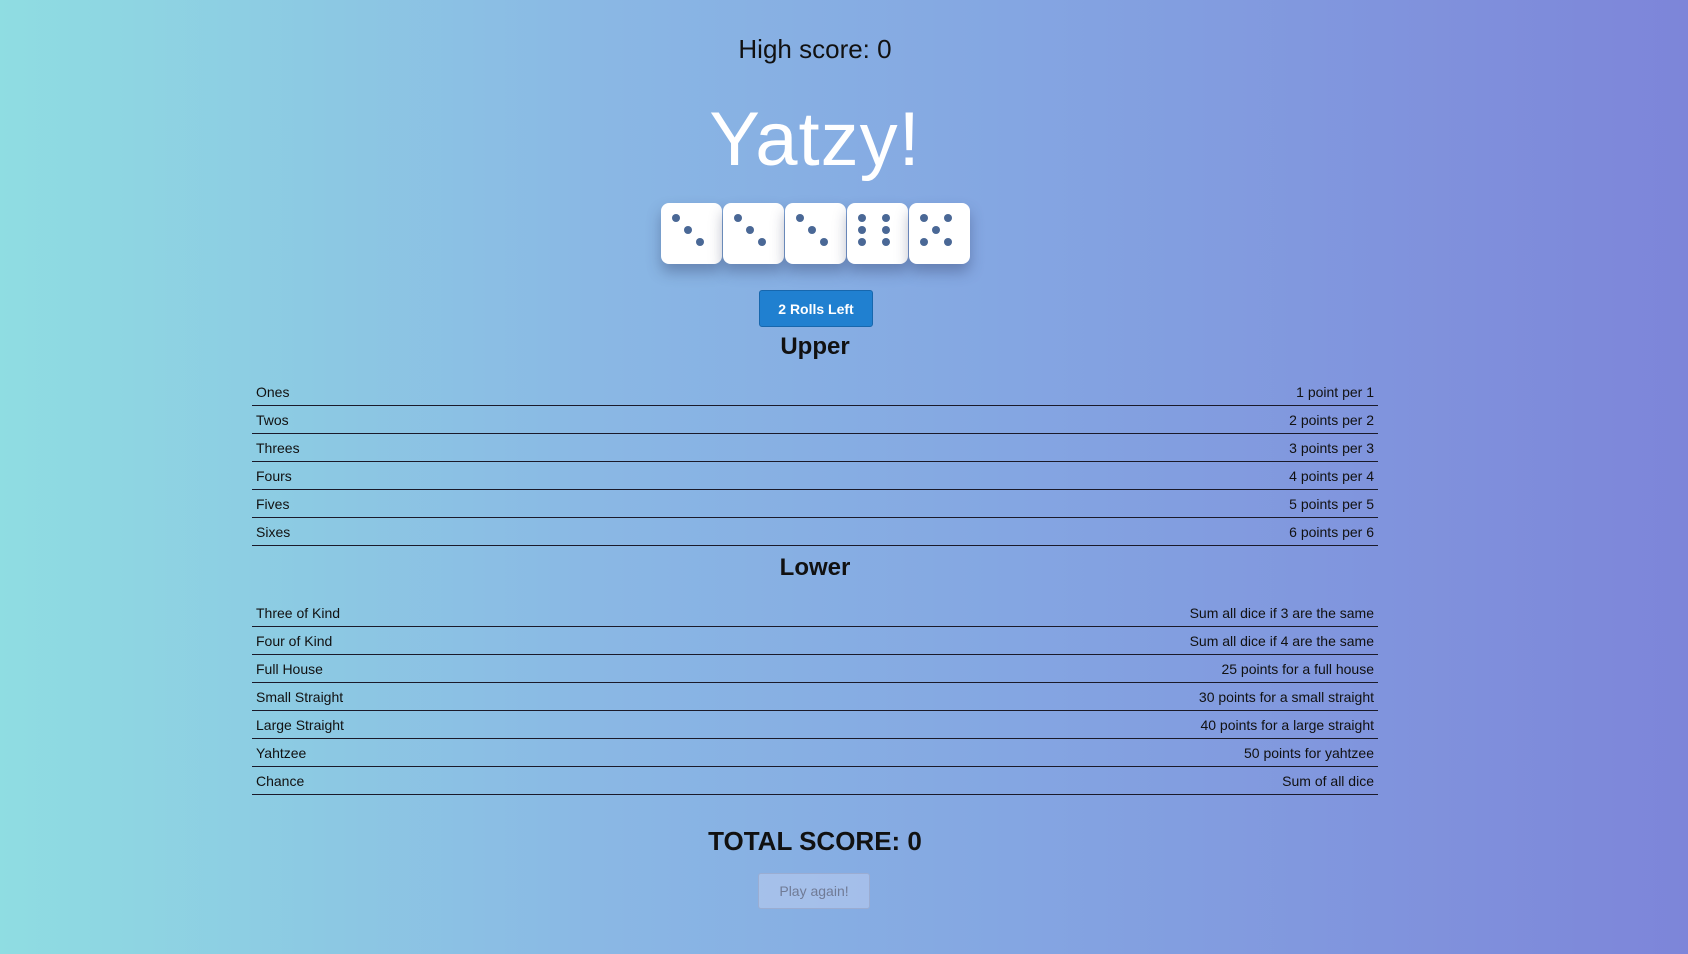  Describe the element at coordinates (272, 419) in the screenshot. I see `row-name: Twos` at that location.